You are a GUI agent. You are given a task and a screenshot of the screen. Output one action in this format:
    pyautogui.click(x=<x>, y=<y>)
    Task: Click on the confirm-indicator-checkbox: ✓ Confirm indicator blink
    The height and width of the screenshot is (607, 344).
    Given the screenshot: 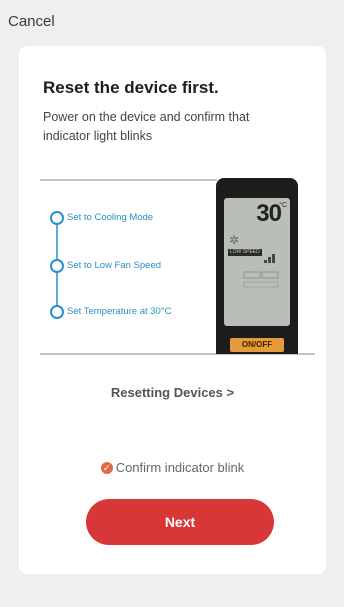 What is the action you would take?
    pyautogui.click(x=172, y=467)
    